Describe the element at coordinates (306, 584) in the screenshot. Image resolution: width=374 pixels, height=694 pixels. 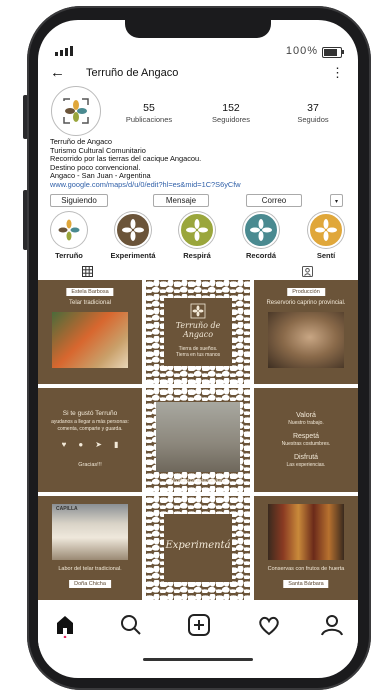
I see `post-tag: Santa Bárbara` at that location.